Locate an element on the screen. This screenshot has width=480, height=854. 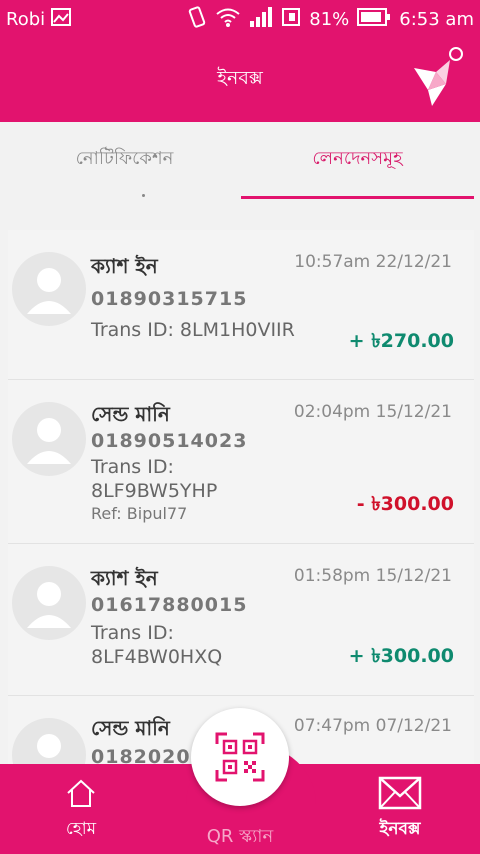
nav-inbox-label: ইনবক্স is located at coordinates (400, 829).